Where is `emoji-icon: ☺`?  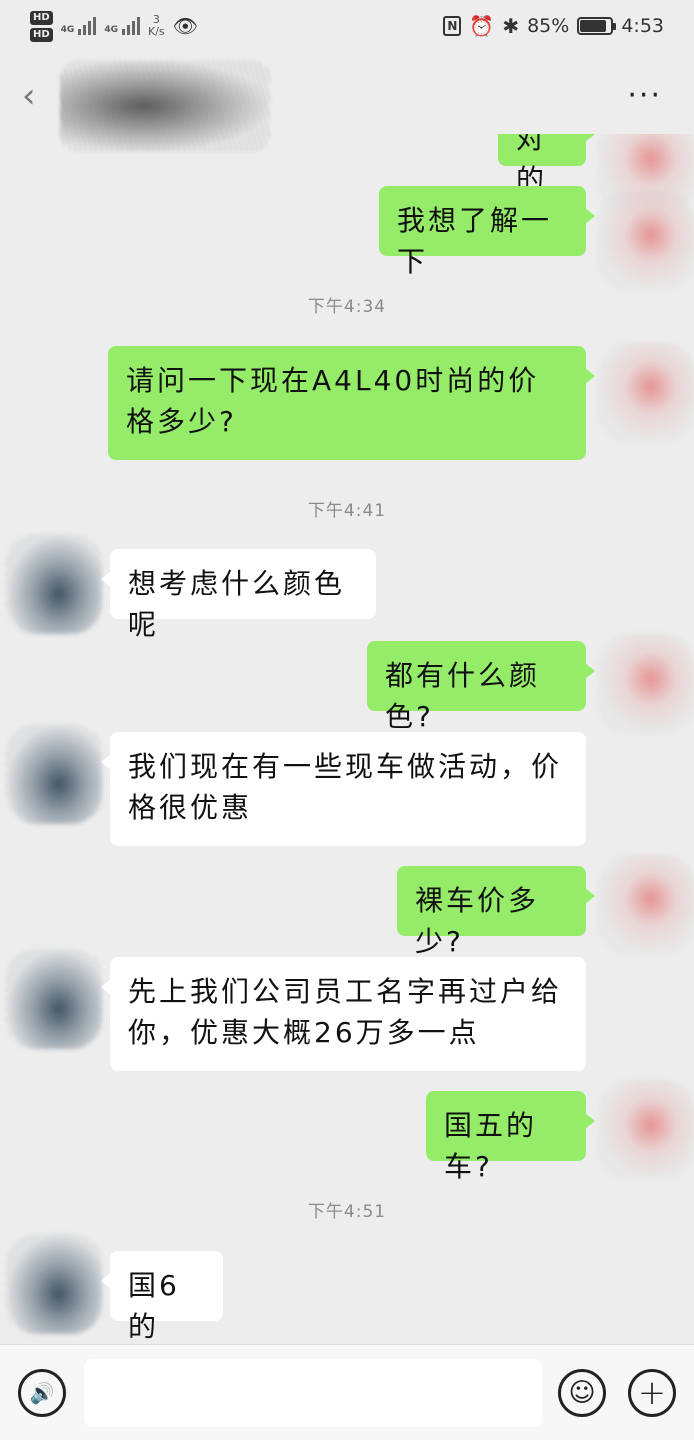
emoji-icon: ☺ is located at coordinates (582, 1393).